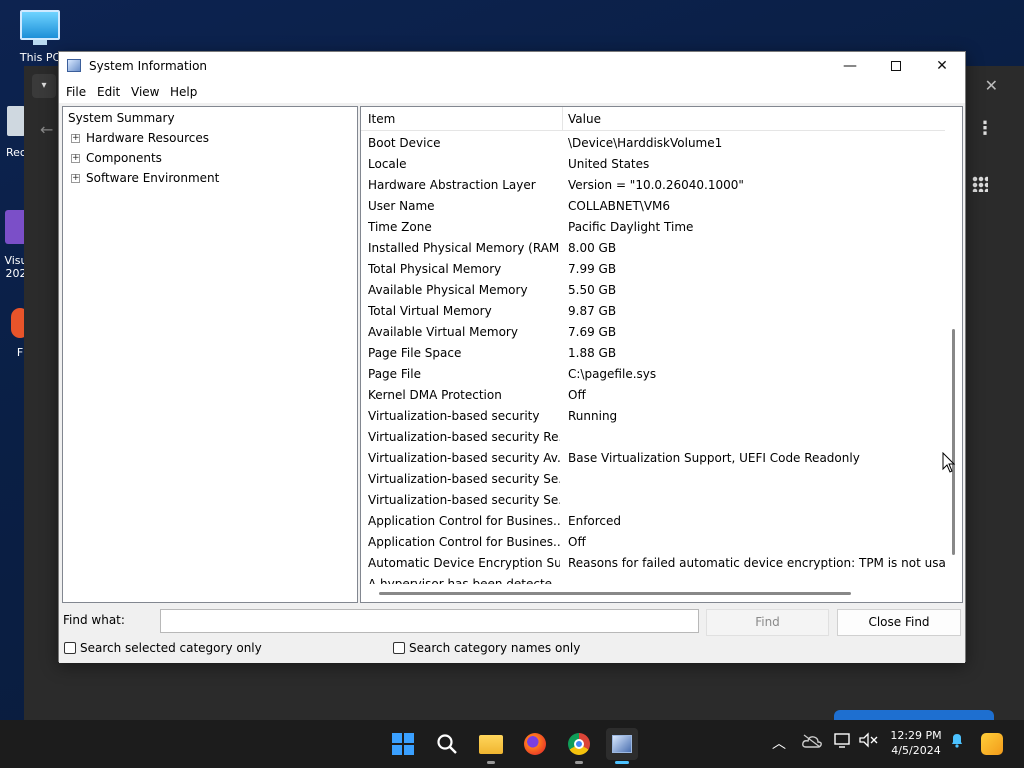  What do you see at coordinates (171, 648) in the screenshot?
I see `checkbox-label: Search selected category only` at bounding box center [171, 648].